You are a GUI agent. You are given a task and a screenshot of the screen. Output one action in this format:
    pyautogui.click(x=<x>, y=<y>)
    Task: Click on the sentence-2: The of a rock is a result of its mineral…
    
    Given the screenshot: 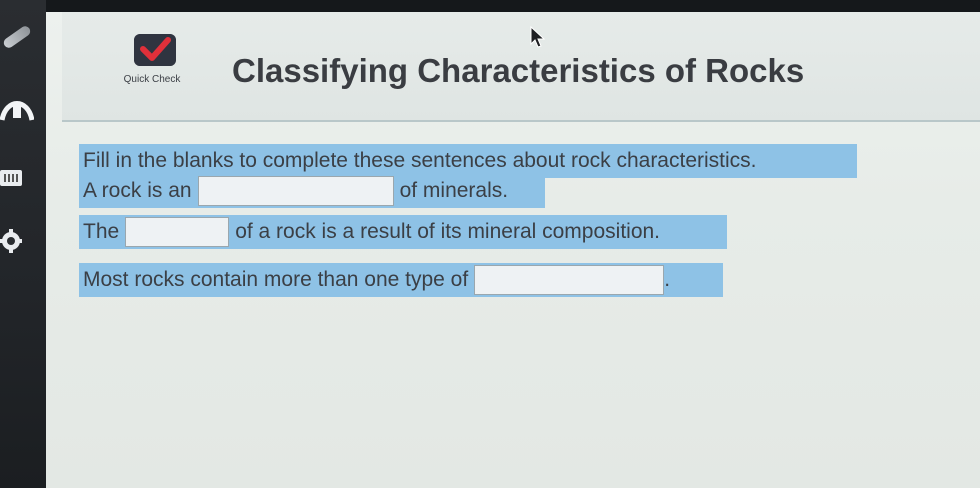 What is the action you would take?
    pyautogui.click(x=403, y=232)
    